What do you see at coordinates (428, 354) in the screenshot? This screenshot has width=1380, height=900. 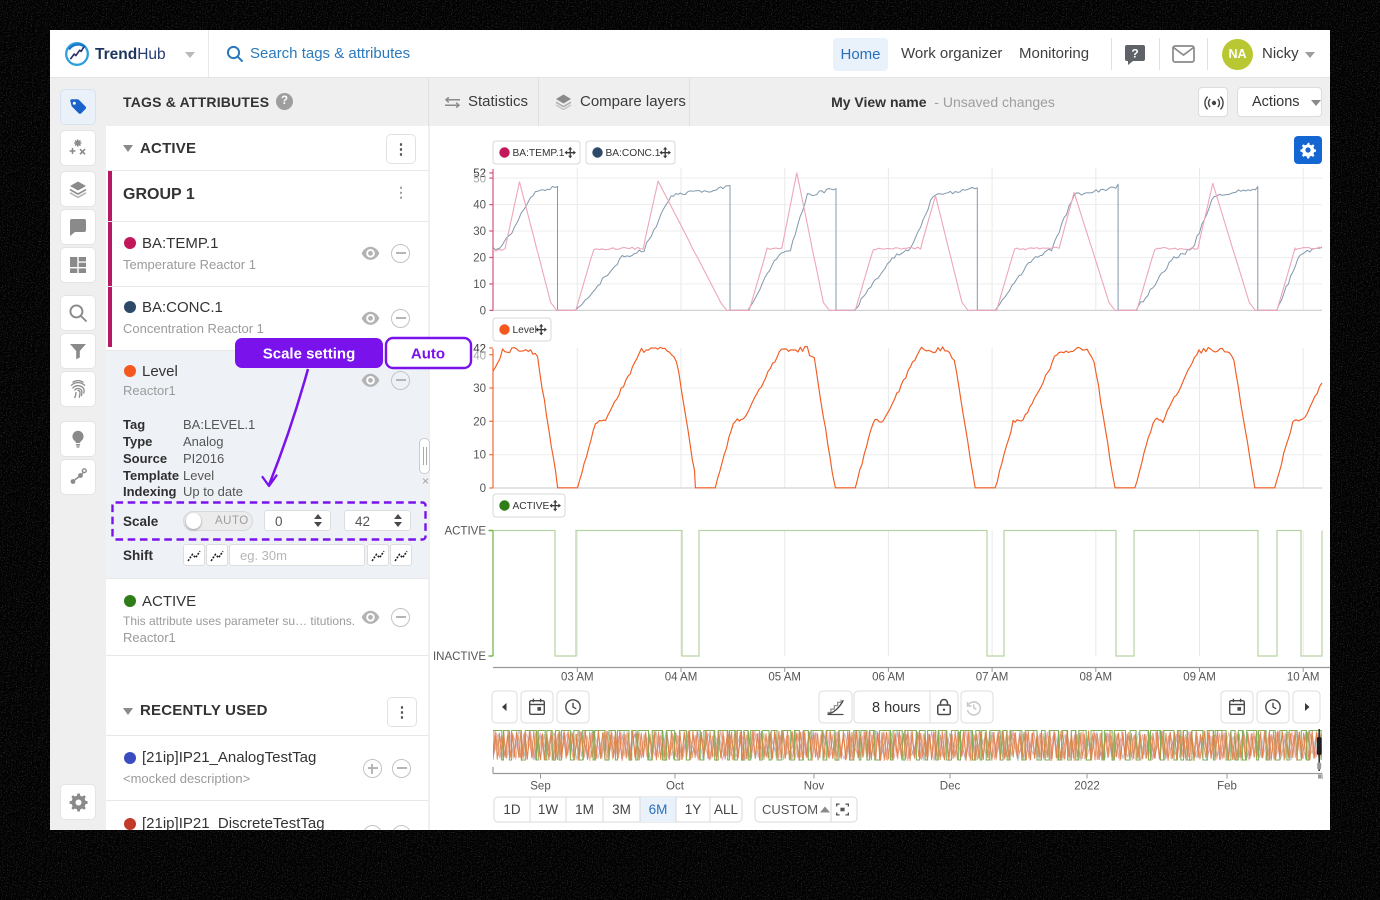 I see `svg-text: Auto` at bounding box center [428, 354].